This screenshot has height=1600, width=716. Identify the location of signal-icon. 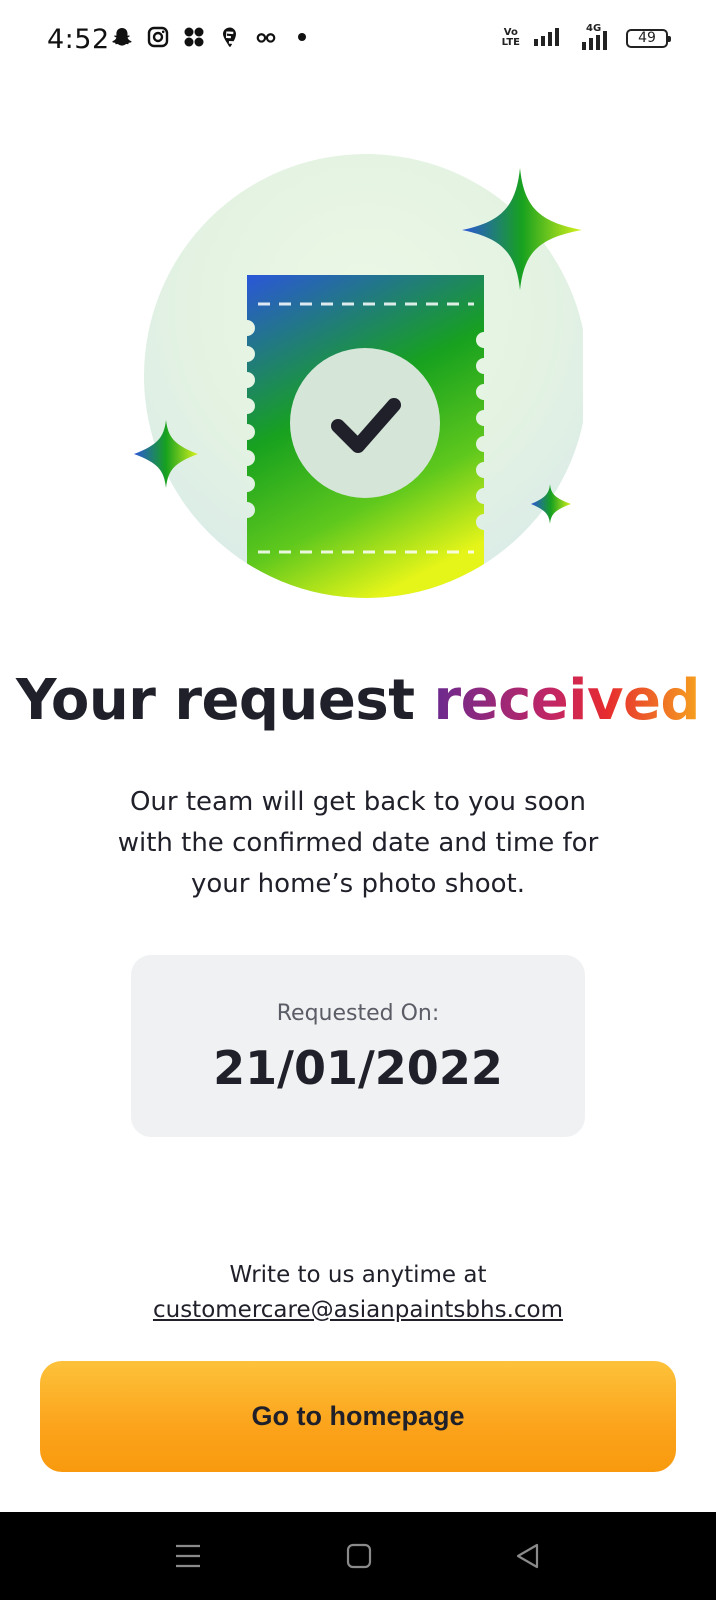
(549, 38).